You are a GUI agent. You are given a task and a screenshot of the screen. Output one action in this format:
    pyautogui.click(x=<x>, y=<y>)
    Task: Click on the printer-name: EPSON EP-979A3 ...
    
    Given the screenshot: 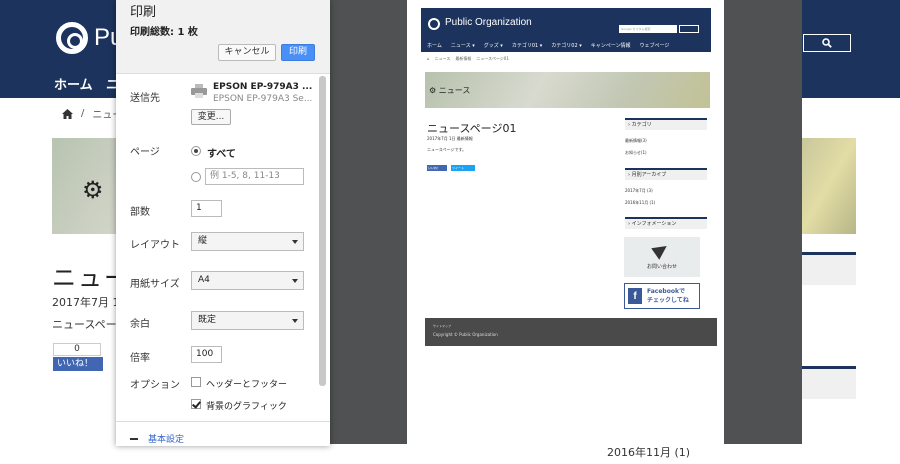 What is the action you would take?
    pyautogui.click(x=263, y=87)
    